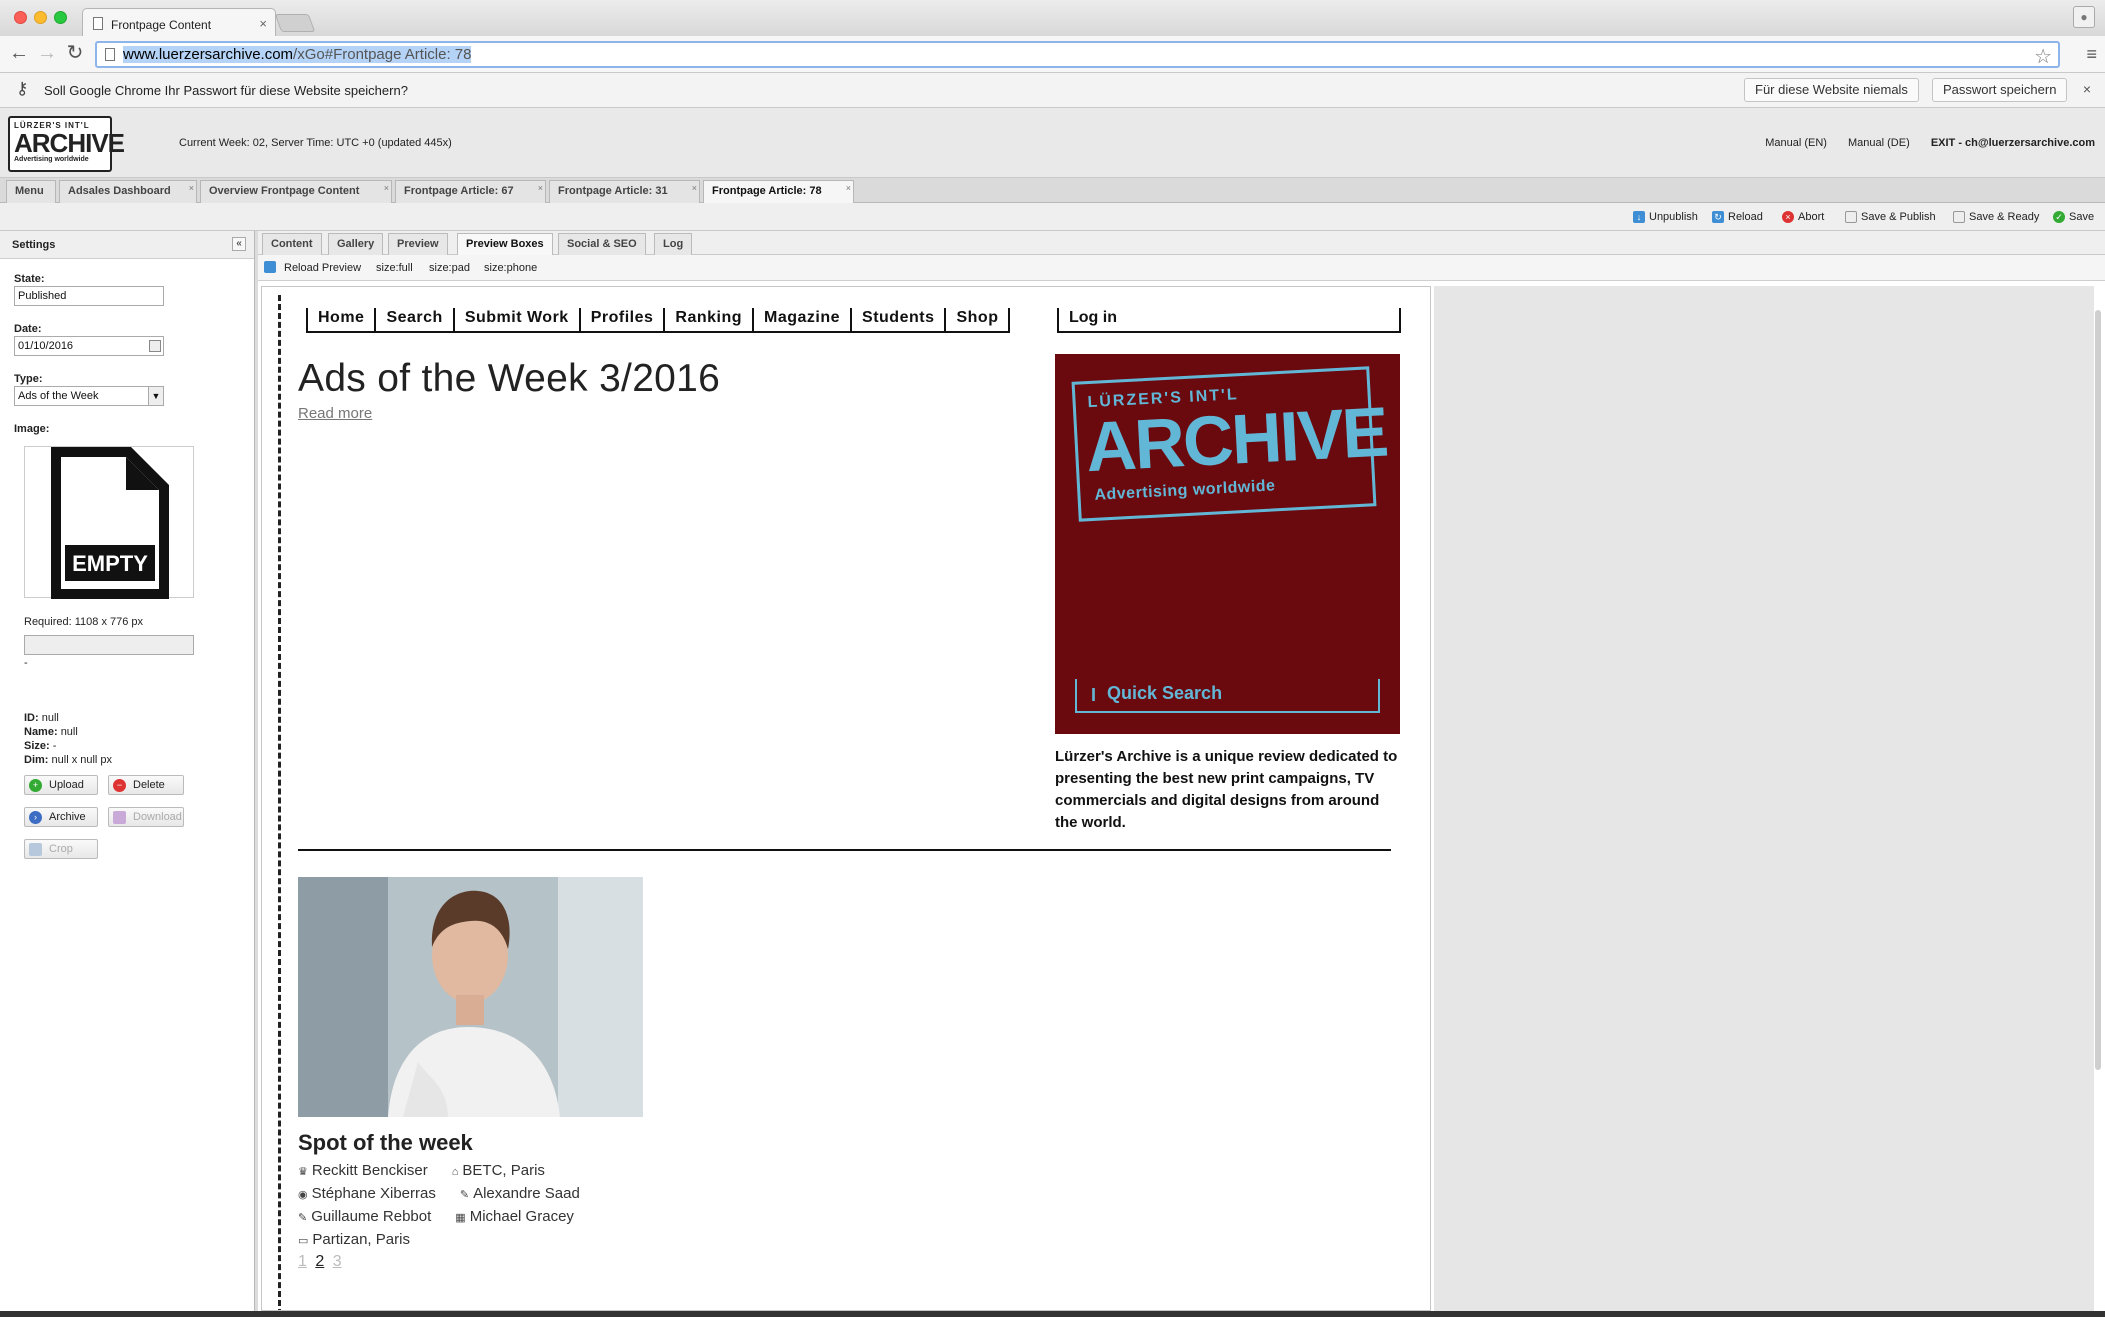 The image size is (2105, 1317). Describe the element at coordinates (50, 718) in the screenshot. I see `id-value: null` at that location.